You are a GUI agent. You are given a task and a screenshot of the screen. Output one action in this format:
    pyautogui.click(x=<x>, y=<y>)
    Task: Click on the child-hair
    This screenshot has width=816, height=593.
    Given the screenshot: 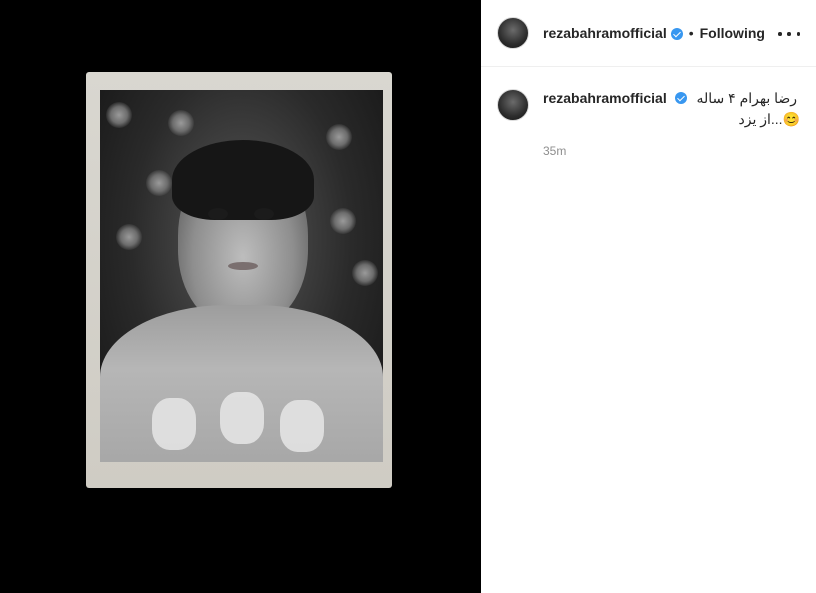 What is the action you would take?
    pyautogui.click(x=243, y=180)
    